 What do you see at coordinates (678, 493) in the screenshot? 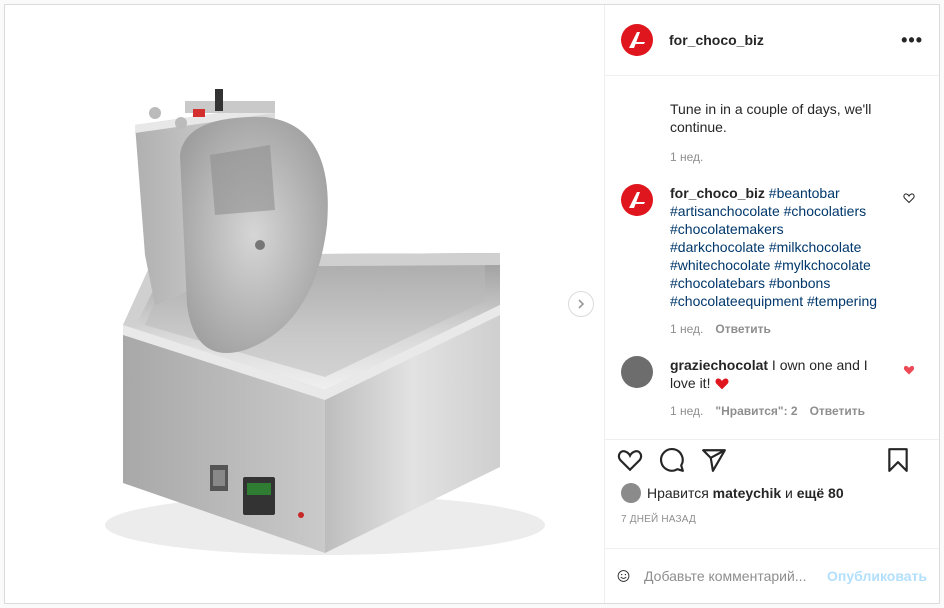
I see `likes-prefix: Нравится` at bounding box center [678, 493].